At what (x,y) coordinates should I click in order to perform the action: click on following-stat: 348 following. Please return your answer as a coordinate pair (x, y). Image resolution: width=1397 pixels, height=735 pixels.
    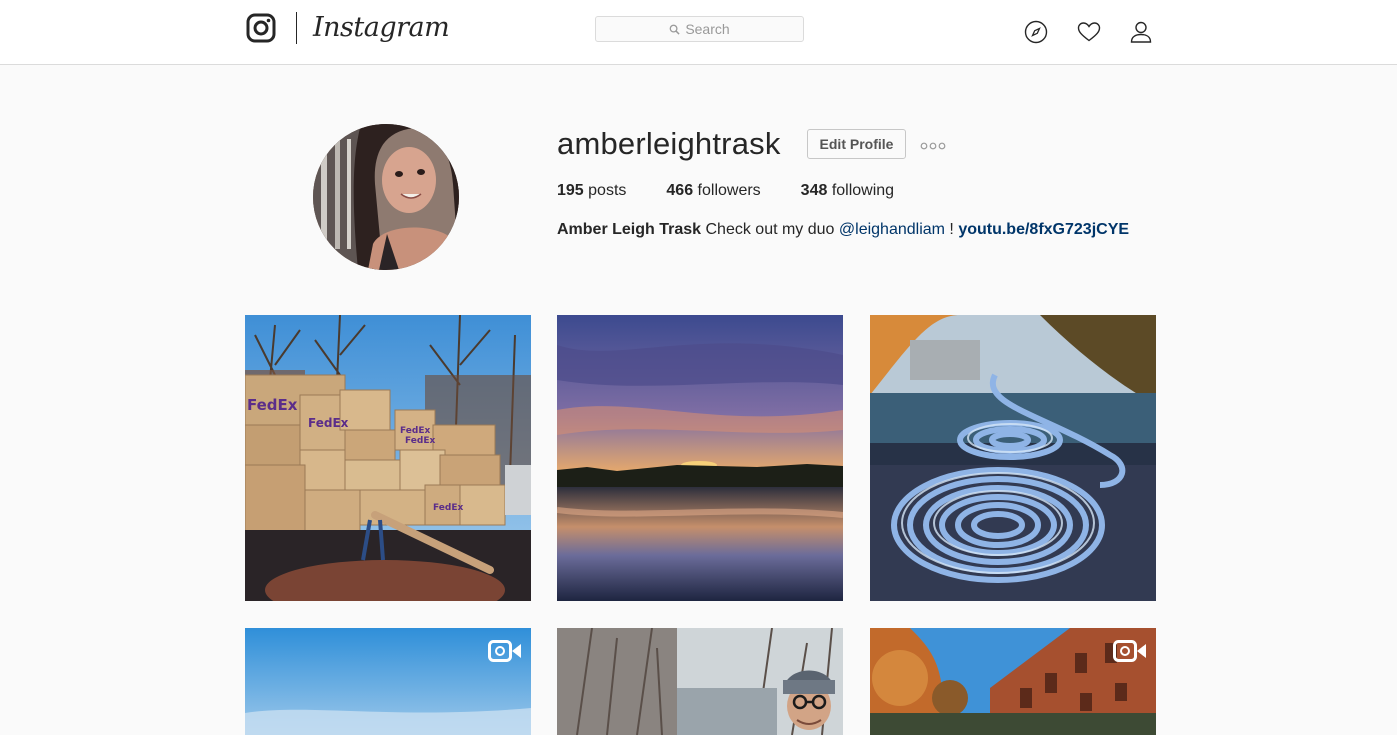
    Looking at the image, I should click on (847, 191).